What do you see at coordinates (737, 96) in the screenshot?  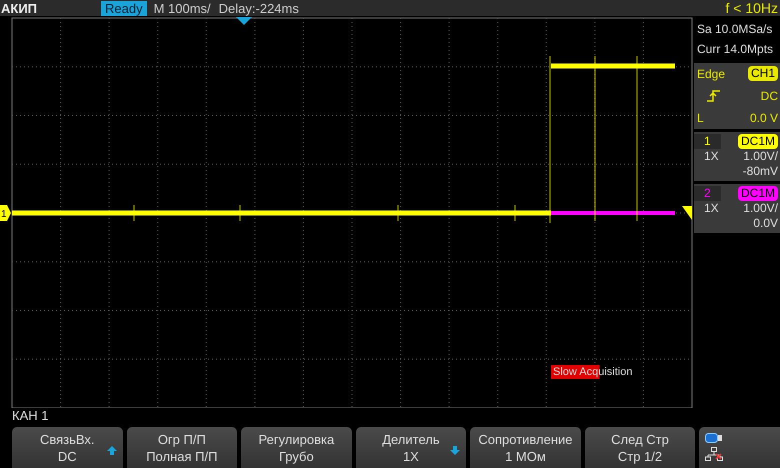 I see `trigger-panel: Edge CH1 DC L 0.0 V` at bounding box center [737, 96].